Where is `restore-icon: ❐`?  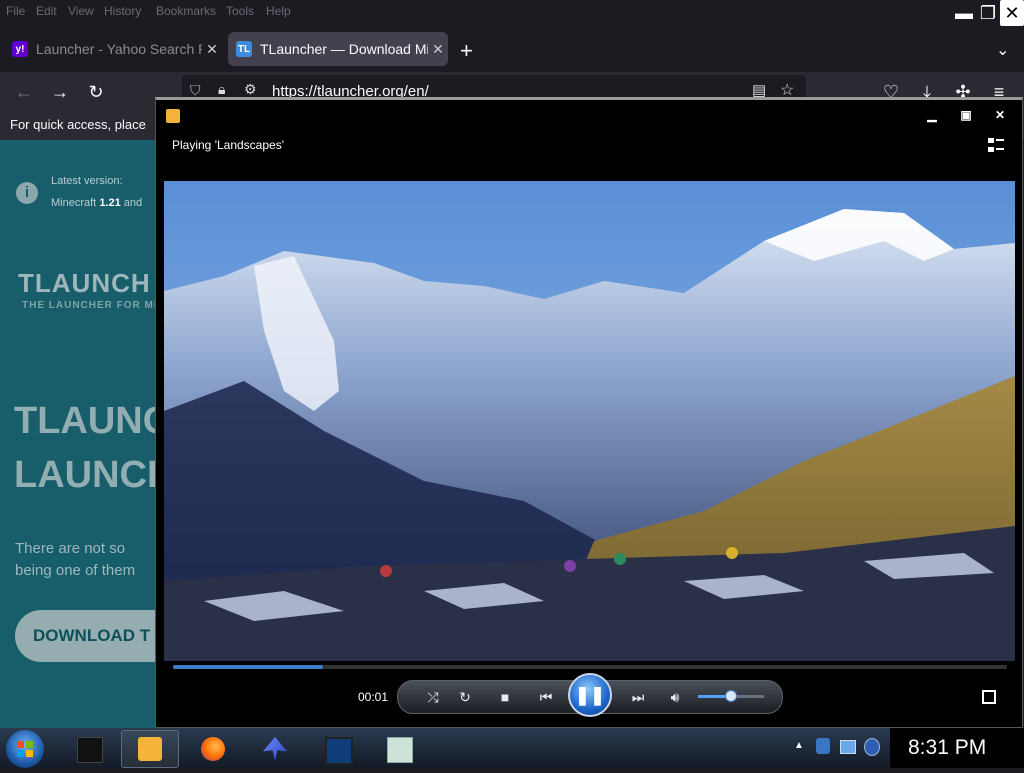
restore-icon: ❐ is located at coordinates (988, 13).